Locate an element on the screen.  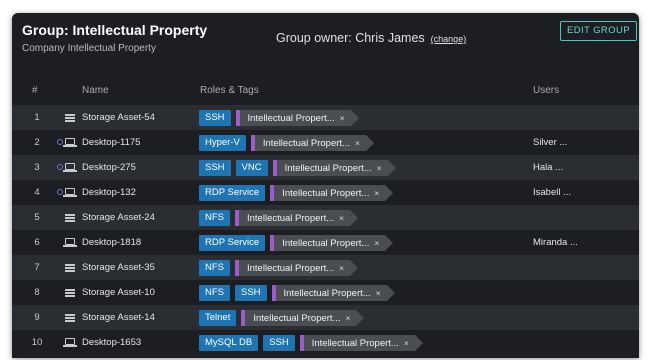
role-tag: VNC is located at coordinates (251, 167).